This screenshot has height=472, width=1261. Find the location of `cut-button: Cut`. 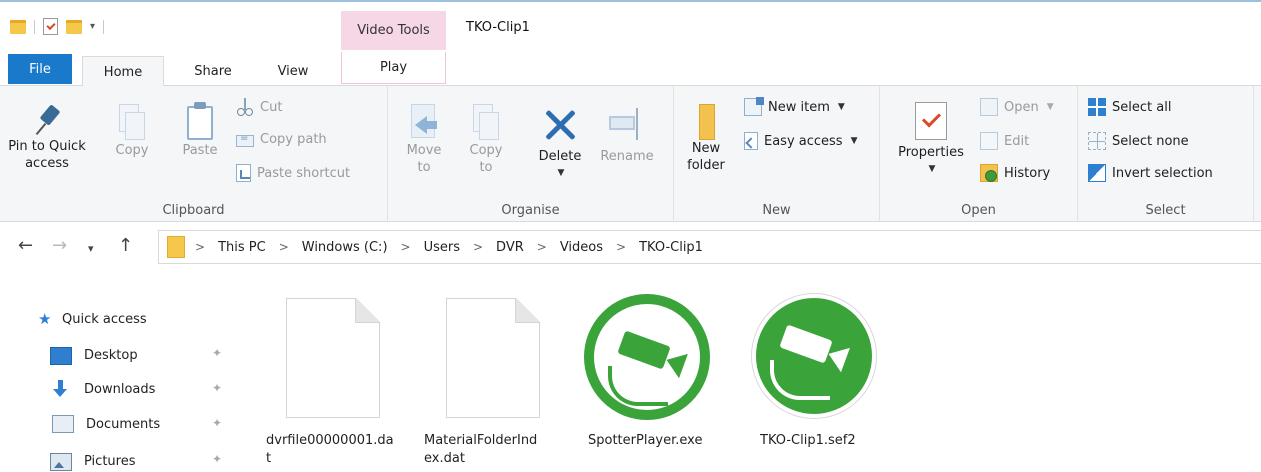

cut-button: Cut is located at coordinates (259, 107).